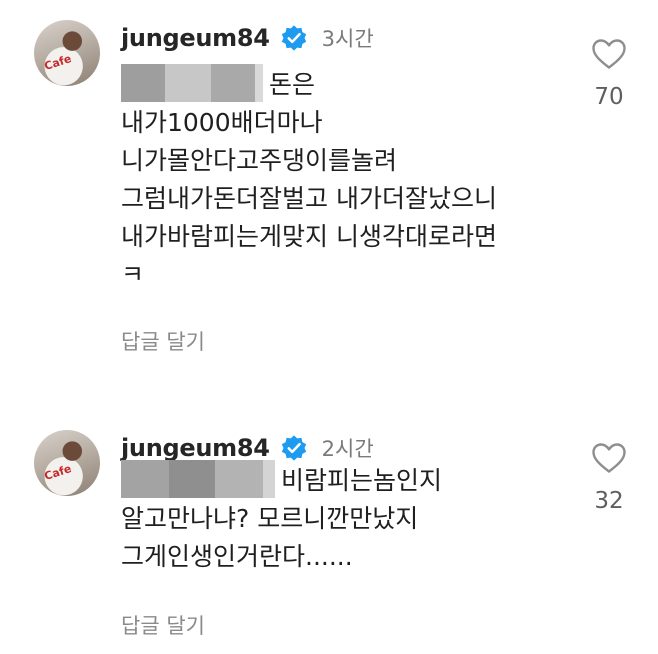 The height and width of the screenshot is (654, 658). I want to click on comment-line: 비람피는놈인지, so click(282, 480).